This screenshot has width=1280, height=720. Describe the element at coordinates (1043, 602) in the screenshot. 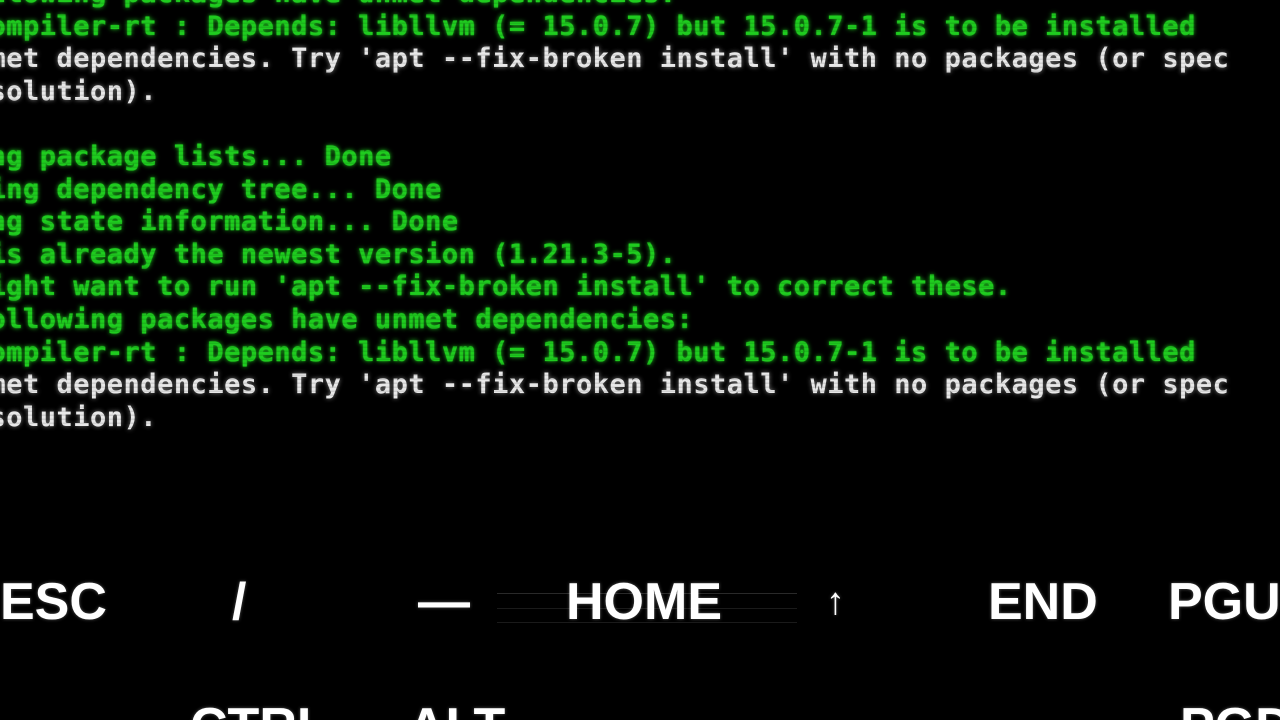

I see `key-end: END` at that location.